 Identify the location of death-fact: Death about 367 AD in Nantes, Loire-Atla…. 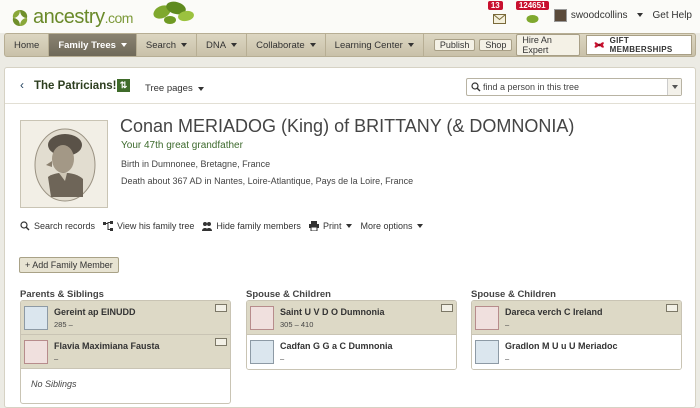
(267, 181).